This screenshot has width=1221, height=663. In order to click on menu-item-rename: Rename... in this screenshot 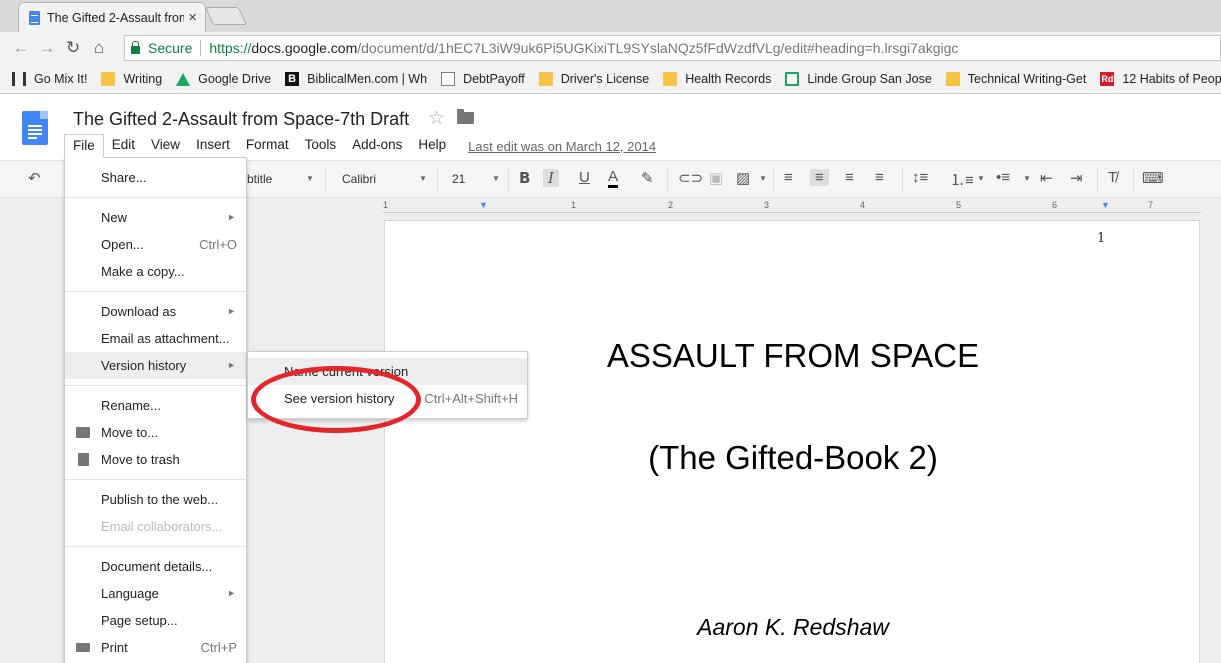, I will do `click(155, 405)`.